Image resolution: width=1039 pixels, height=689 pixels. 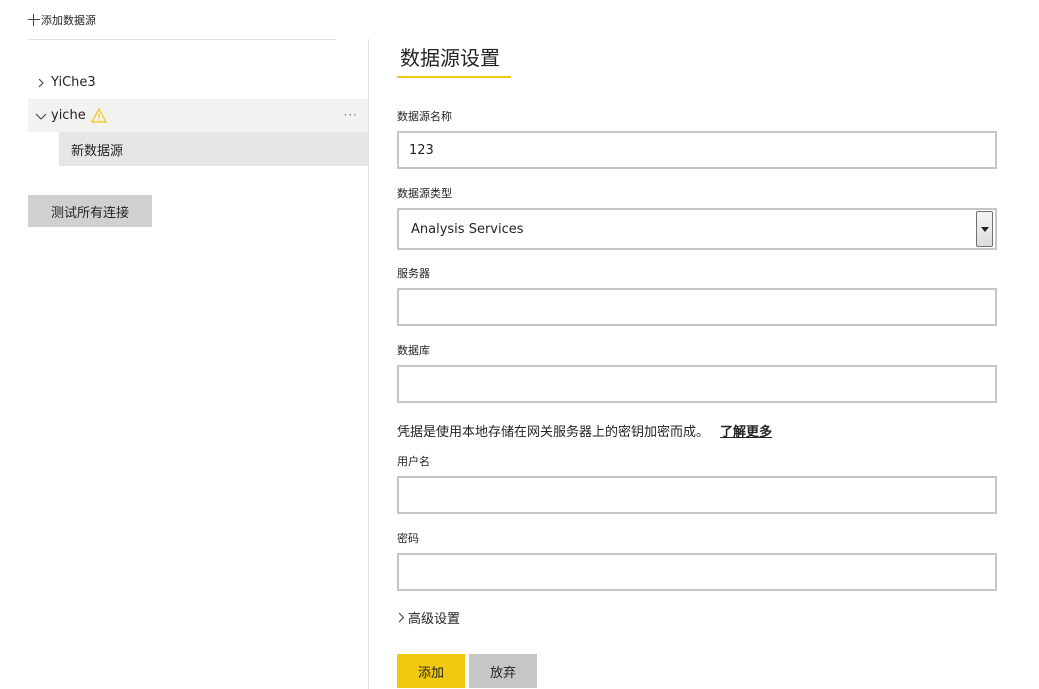 I want to click on gateway-item-yiche3: YiChe3, so click(x=198, y=82).